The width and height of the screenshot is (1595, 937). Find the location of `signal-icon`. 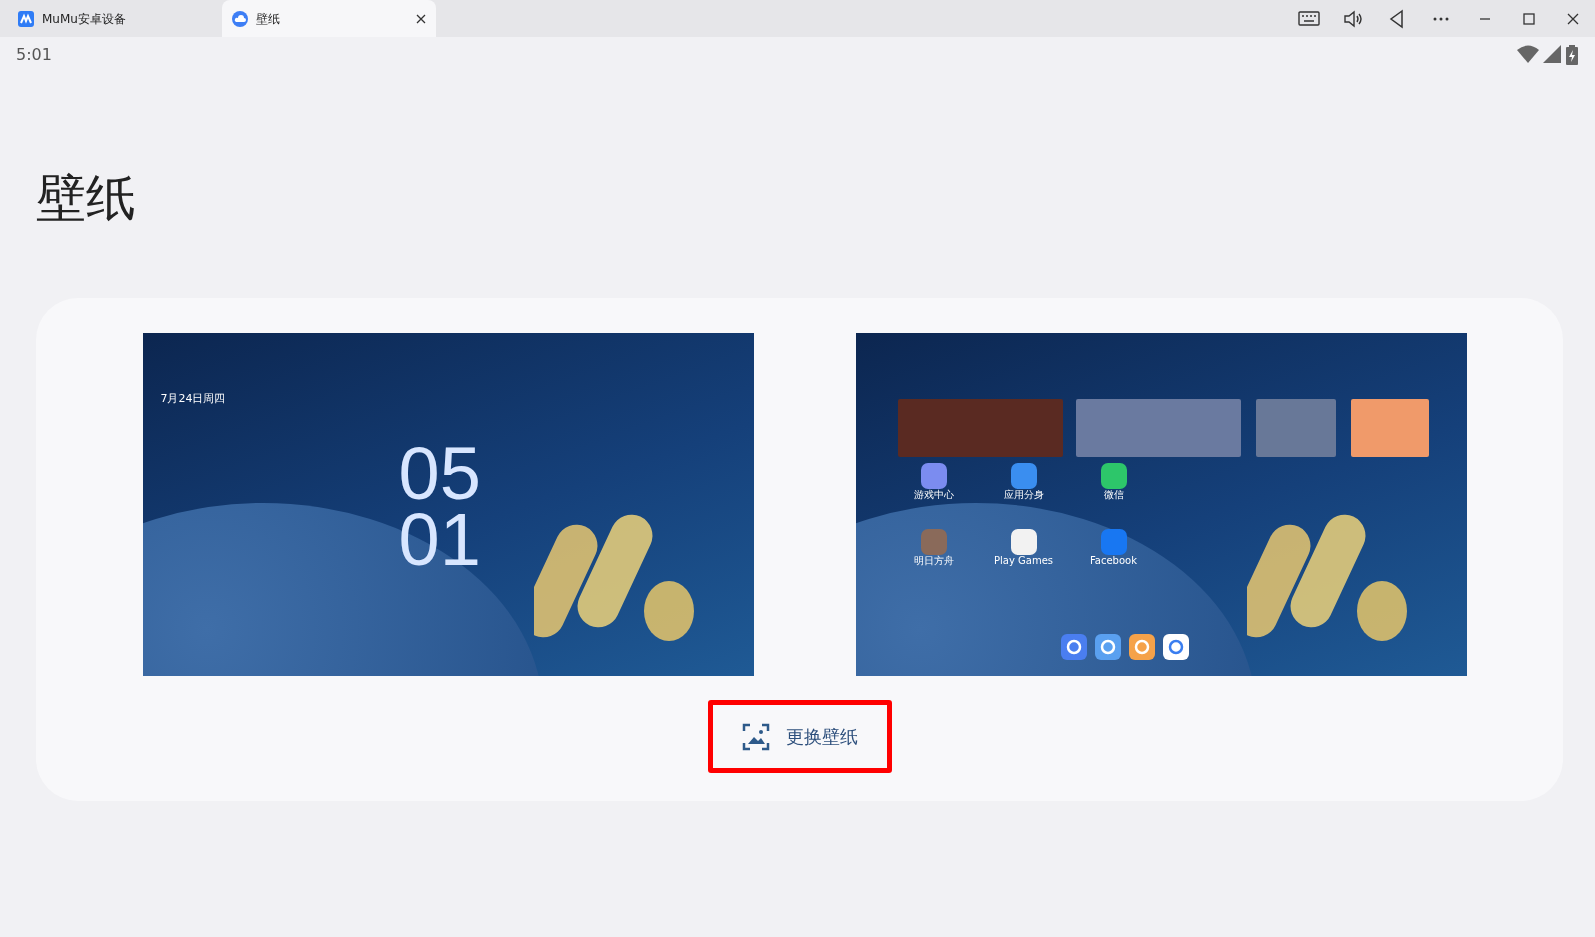

signal-icon is located at coordinates (1552, 54).